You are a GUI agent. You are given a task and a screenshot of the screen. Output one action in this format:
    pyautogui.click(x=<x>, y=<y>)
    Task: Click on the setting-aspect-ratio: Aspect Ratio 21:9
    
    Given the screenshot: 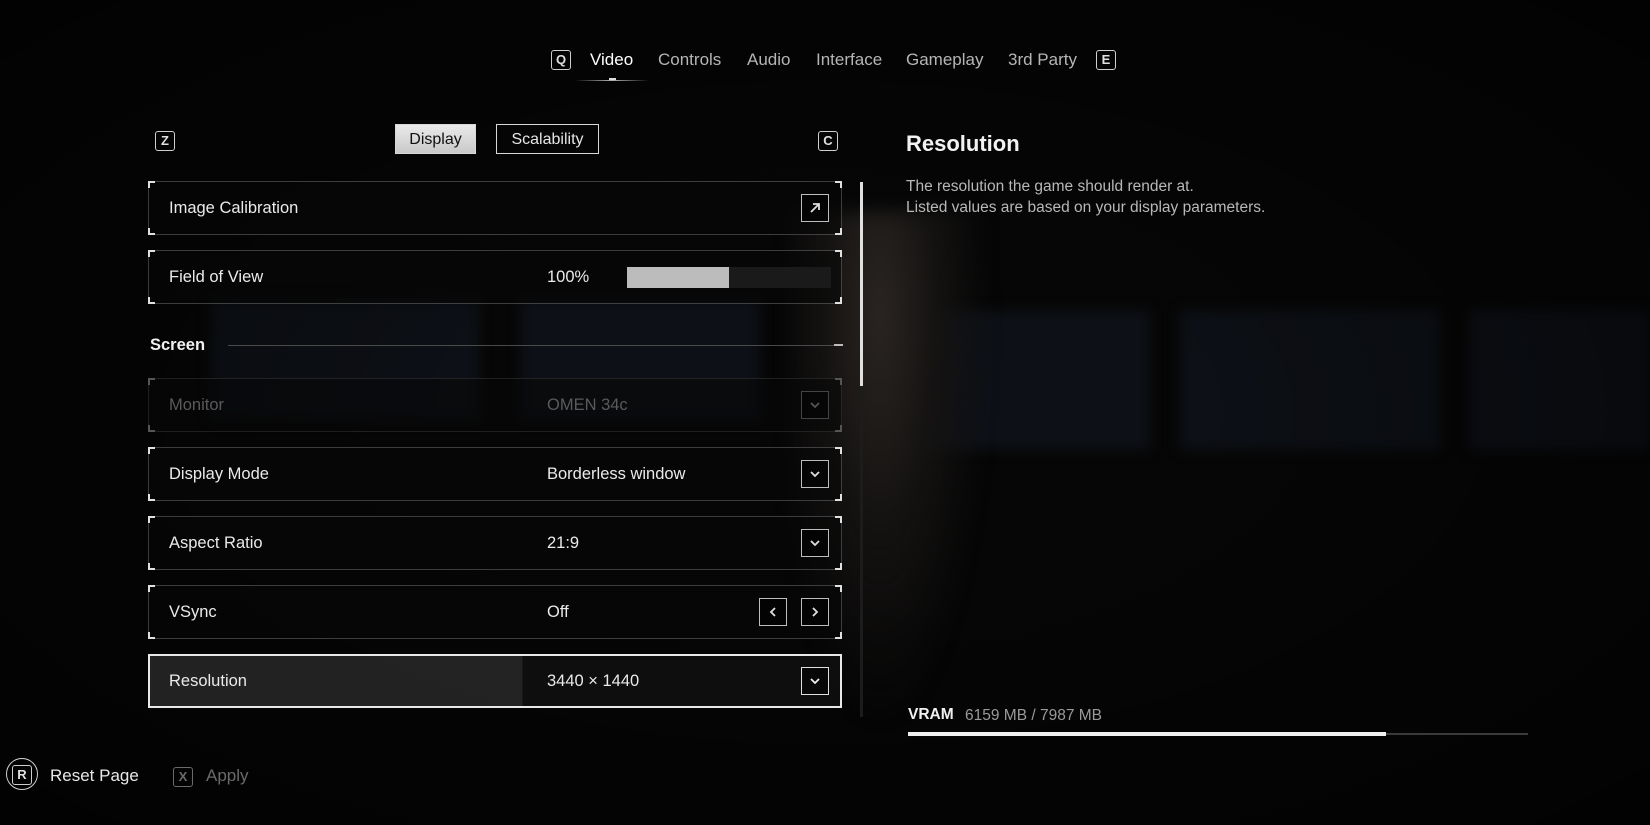 What is the action you would take?
    pyautogui.click(x=495, y=543)
    